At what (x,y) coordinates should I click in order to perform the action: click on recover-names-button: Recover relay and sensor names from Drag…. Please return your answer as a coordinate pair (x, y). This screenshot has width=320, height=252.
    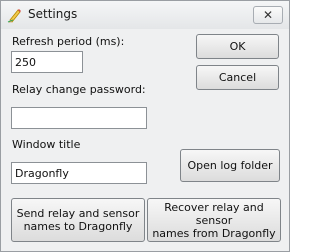
    Looking at the image, I should click on (214, 220).